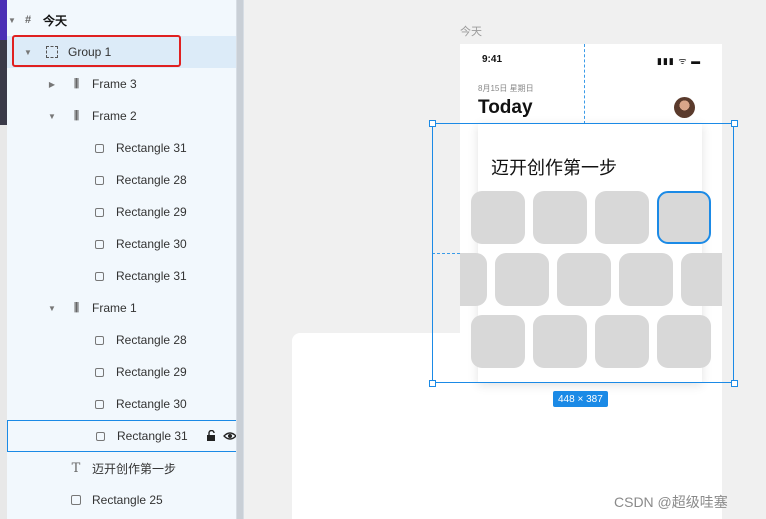  I want to click on resize-handle-bottom-right, so click(734, 383).